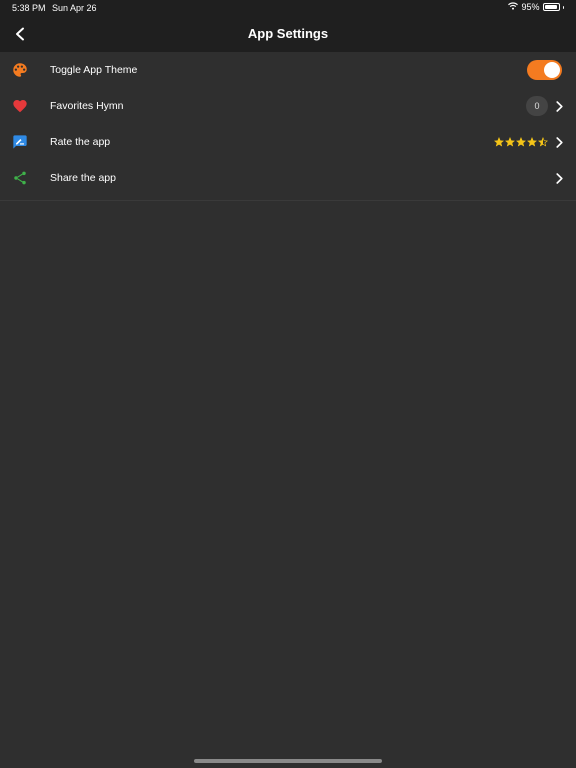  Describe the element at coordinates (543, 142) in the screenshot. I see `star-half-icon` at that location.